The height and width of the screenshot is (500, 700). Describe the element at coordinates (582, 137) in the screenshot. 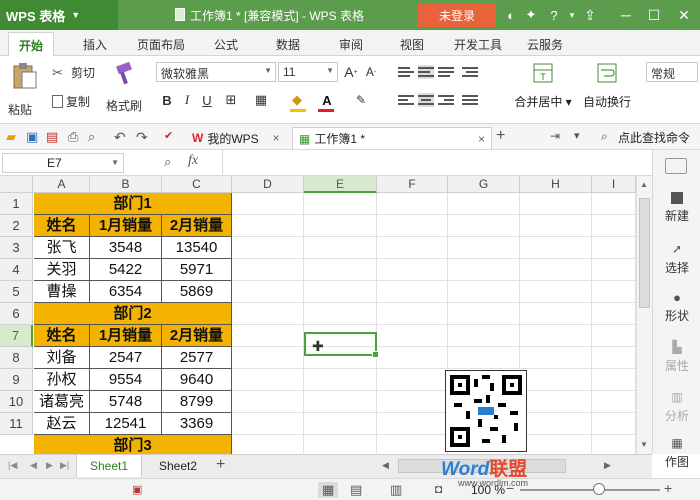

I see `more-icon: ▾` at that location.